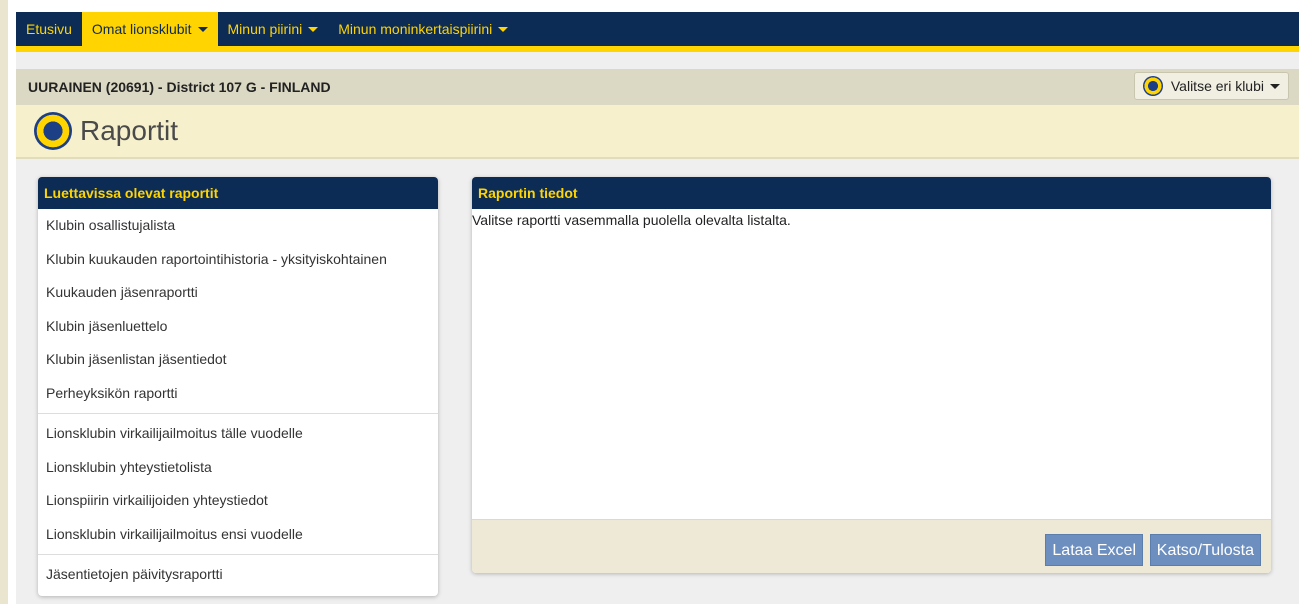  Describe the element at coordinates (129, 130) in the screenshot. I see `page-title: Raportit` at that location.